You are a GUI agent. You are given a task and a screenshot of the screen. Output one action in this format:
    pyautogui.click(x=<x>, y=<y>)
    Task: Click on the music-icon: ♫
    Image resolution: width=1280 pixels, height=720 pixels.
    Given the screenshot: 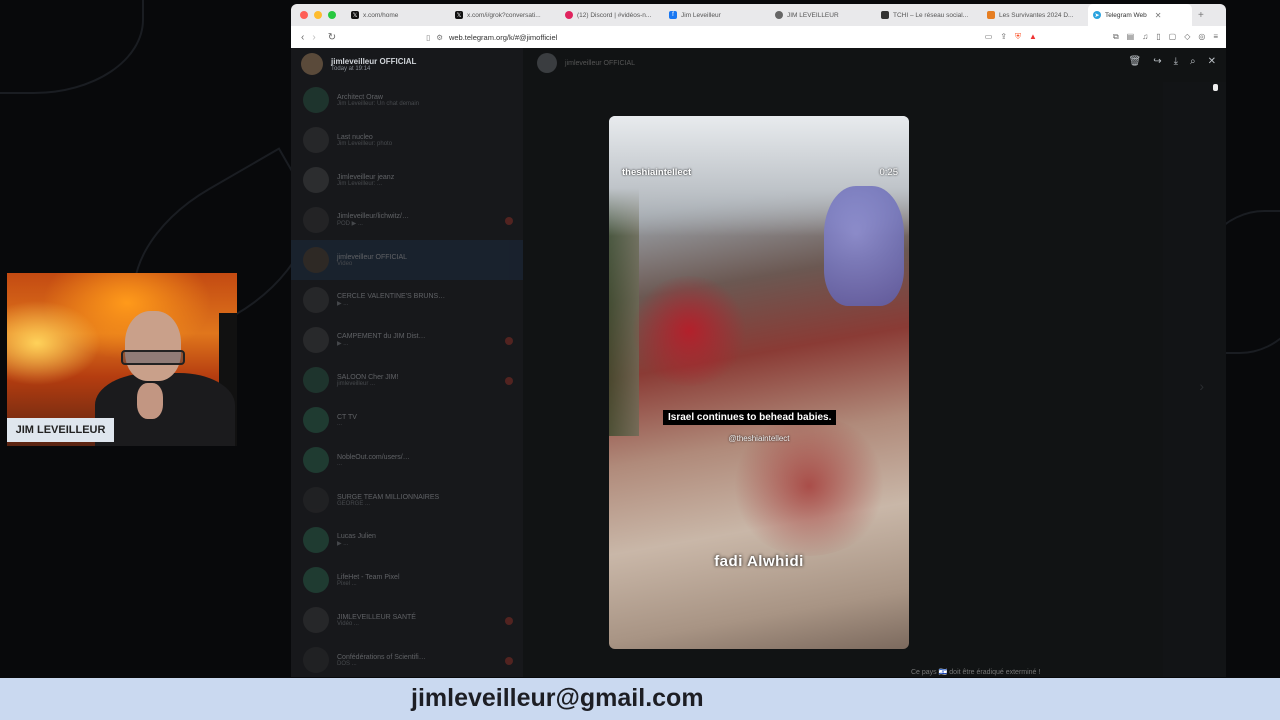 What is the action you would take?
    pyautogui.click(x=1145, y=37)
    